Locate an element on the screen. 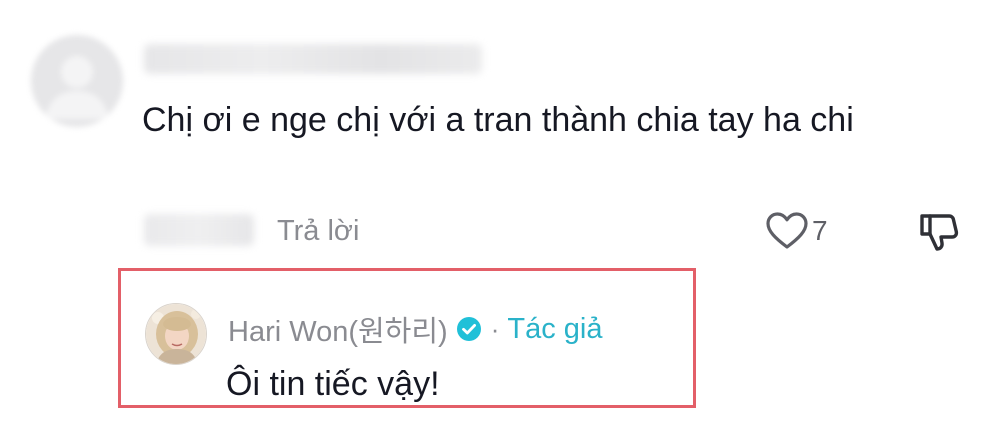 Image resolution: width=1000 pixels, height=426 pixels. reply-author-row: Hari Won(원하리) · Tác giả is located at coordinates (415, 329).